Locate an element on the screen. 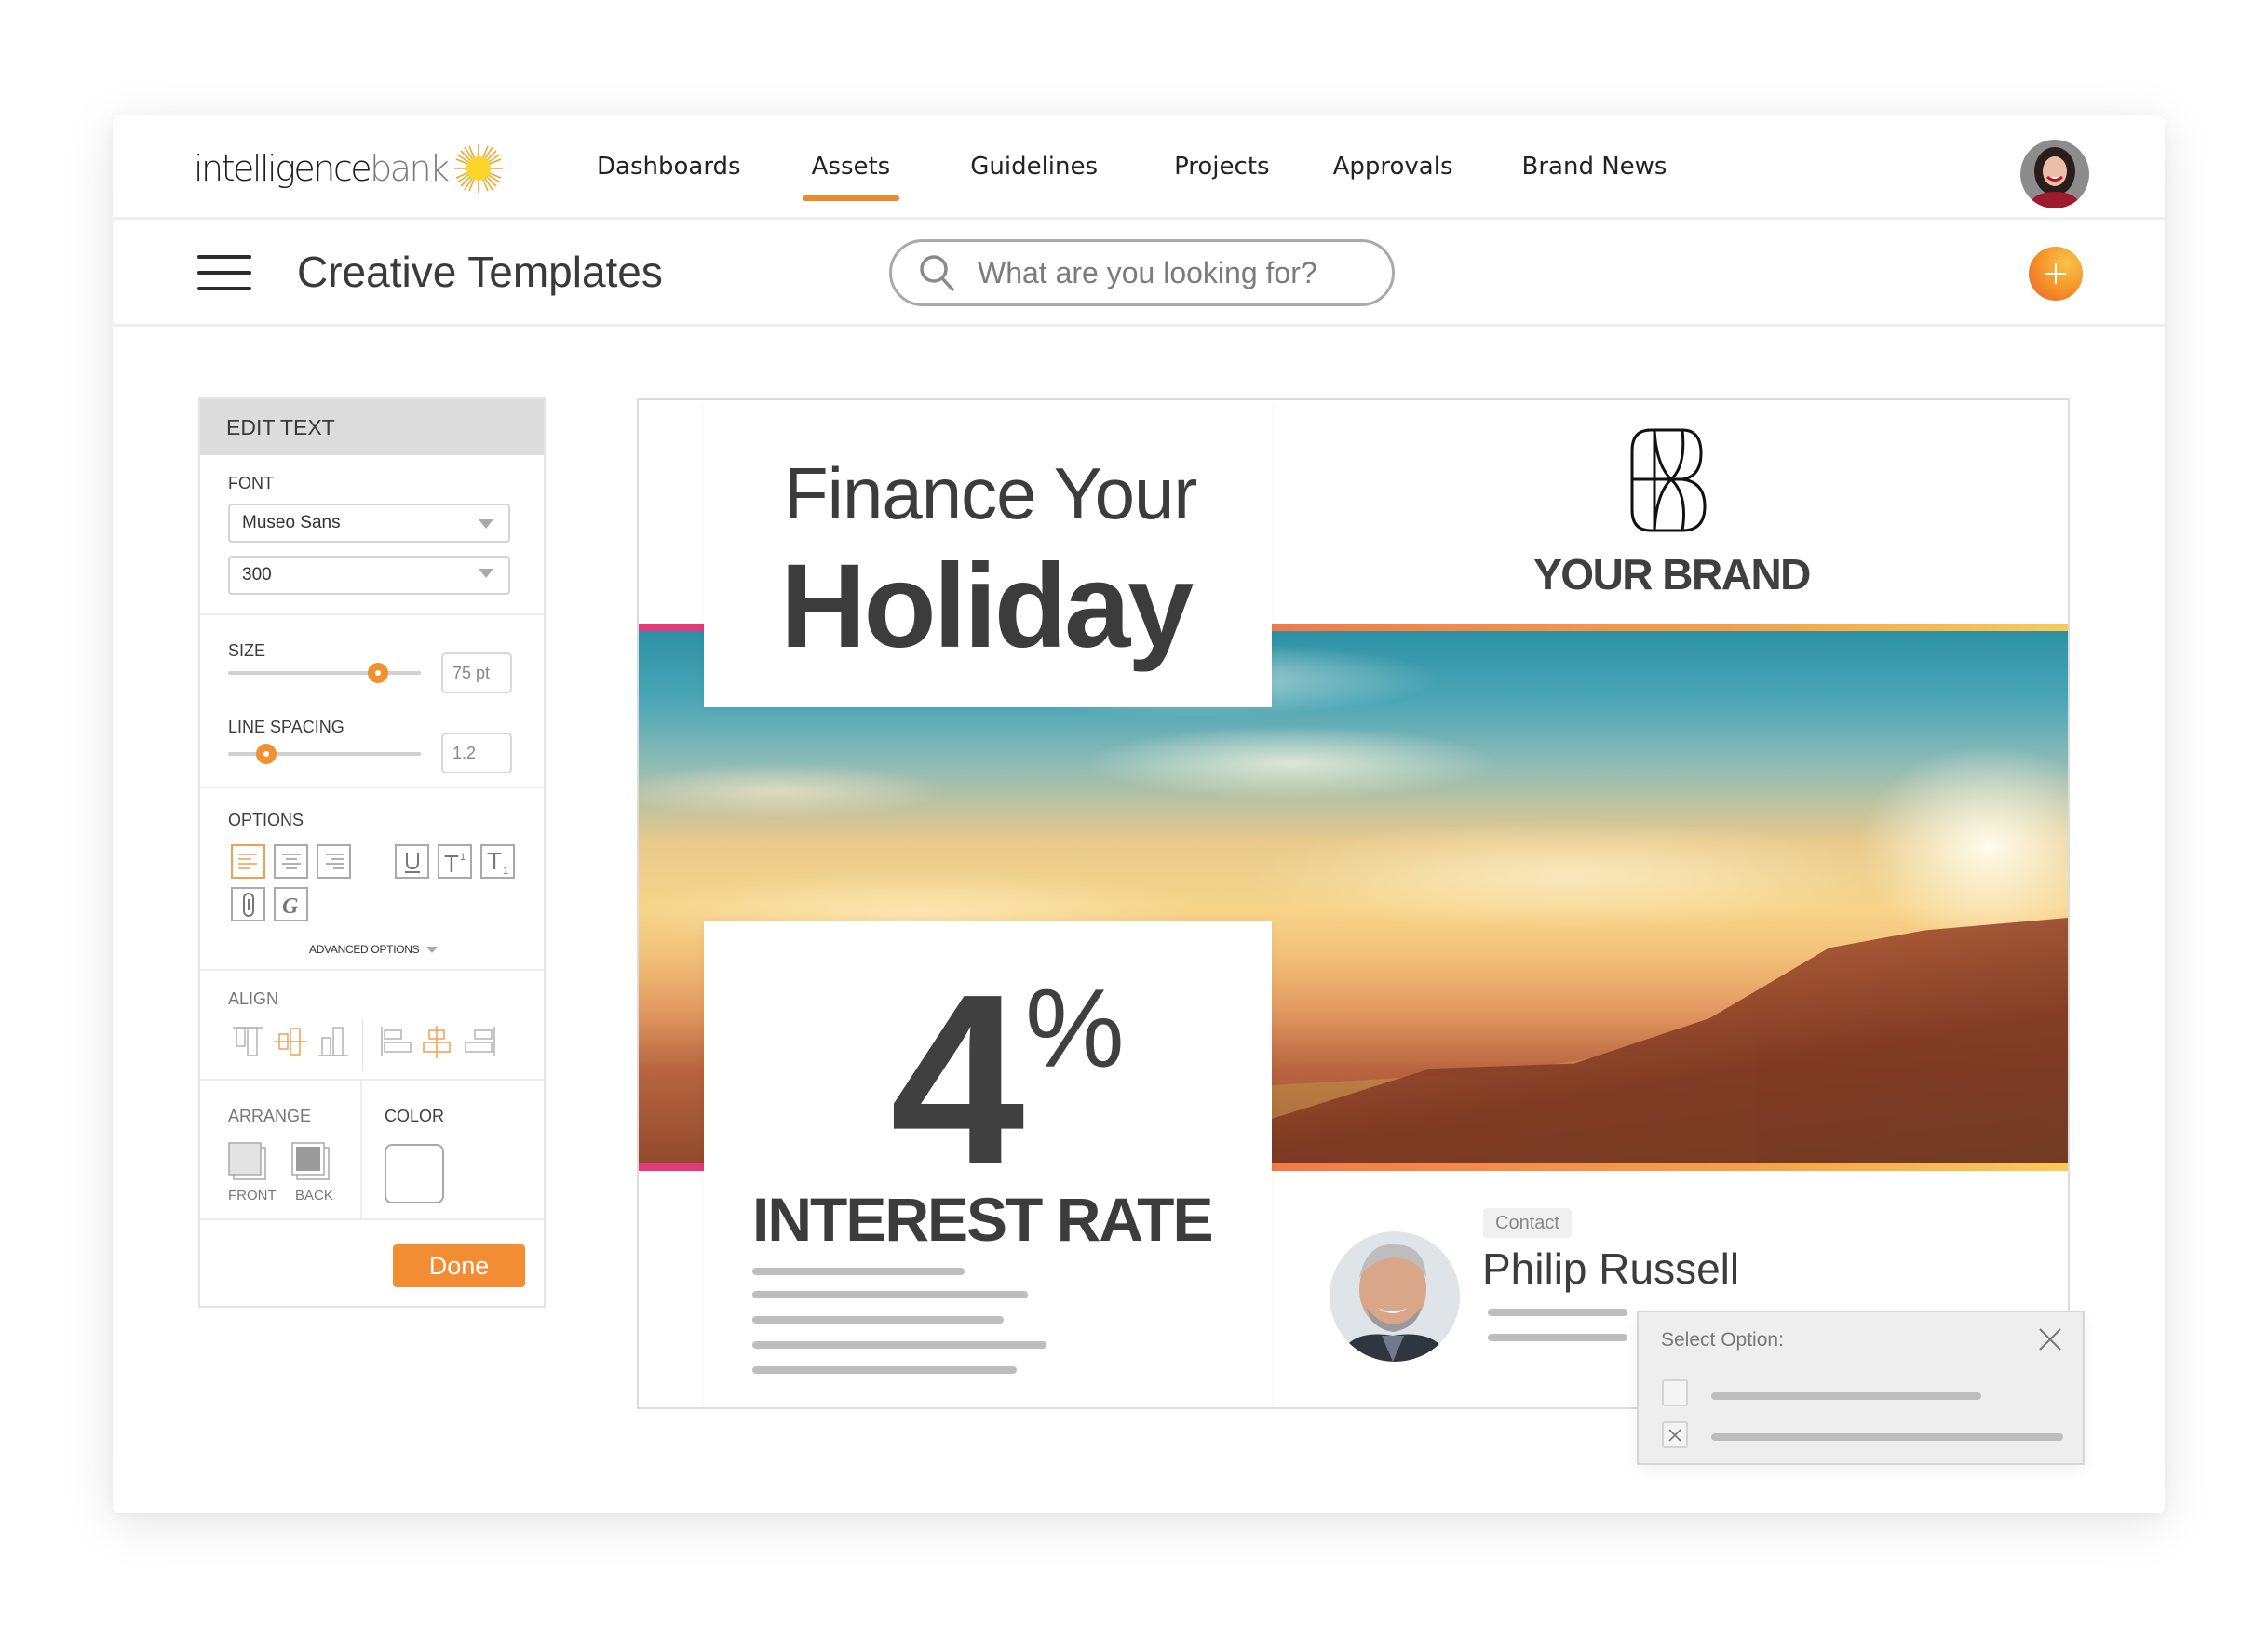  logo-text-intelligence: intelligence is located at coordinates (283, 168).